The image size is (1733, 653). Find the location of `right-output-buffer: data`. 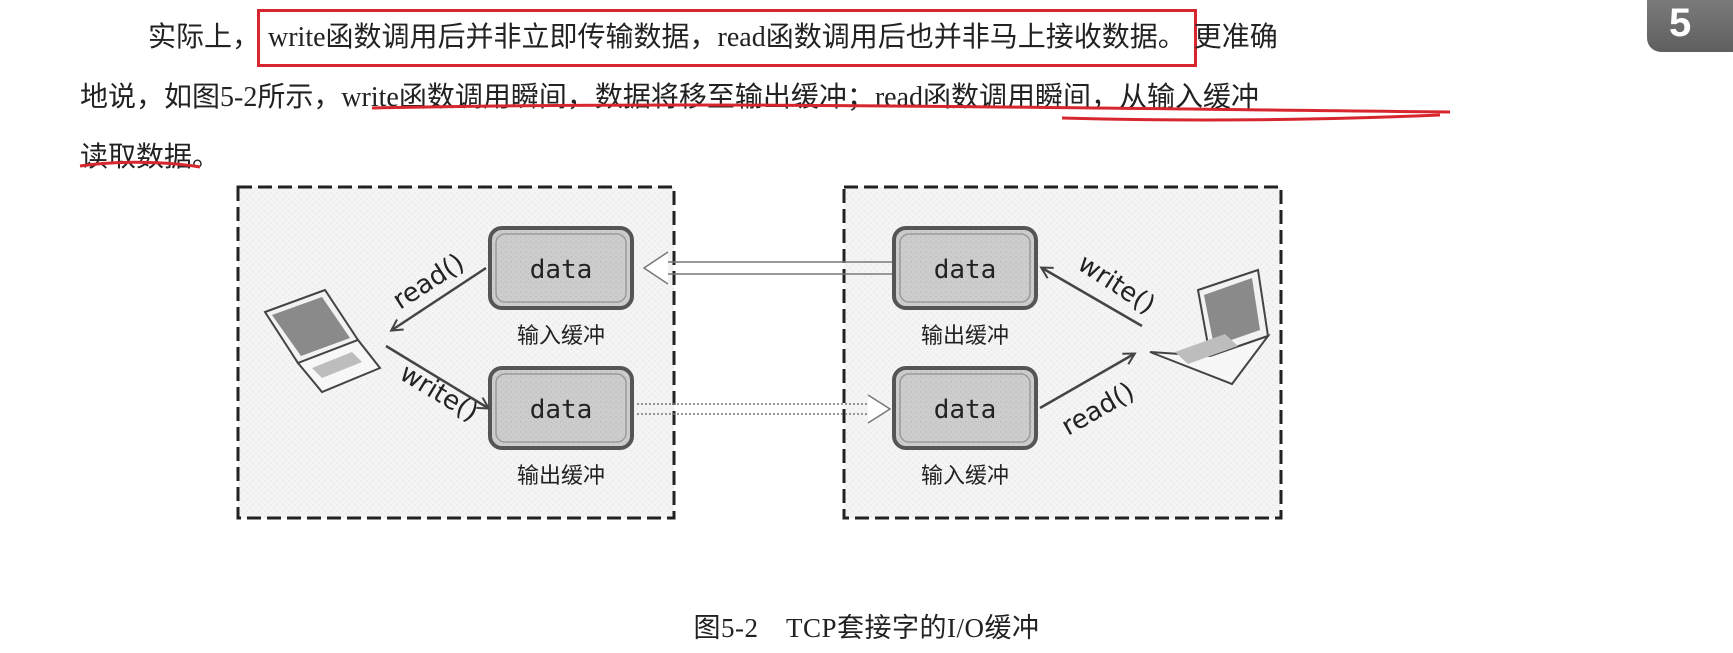

right-output-buffer: data is located at coordinates (965, 268).